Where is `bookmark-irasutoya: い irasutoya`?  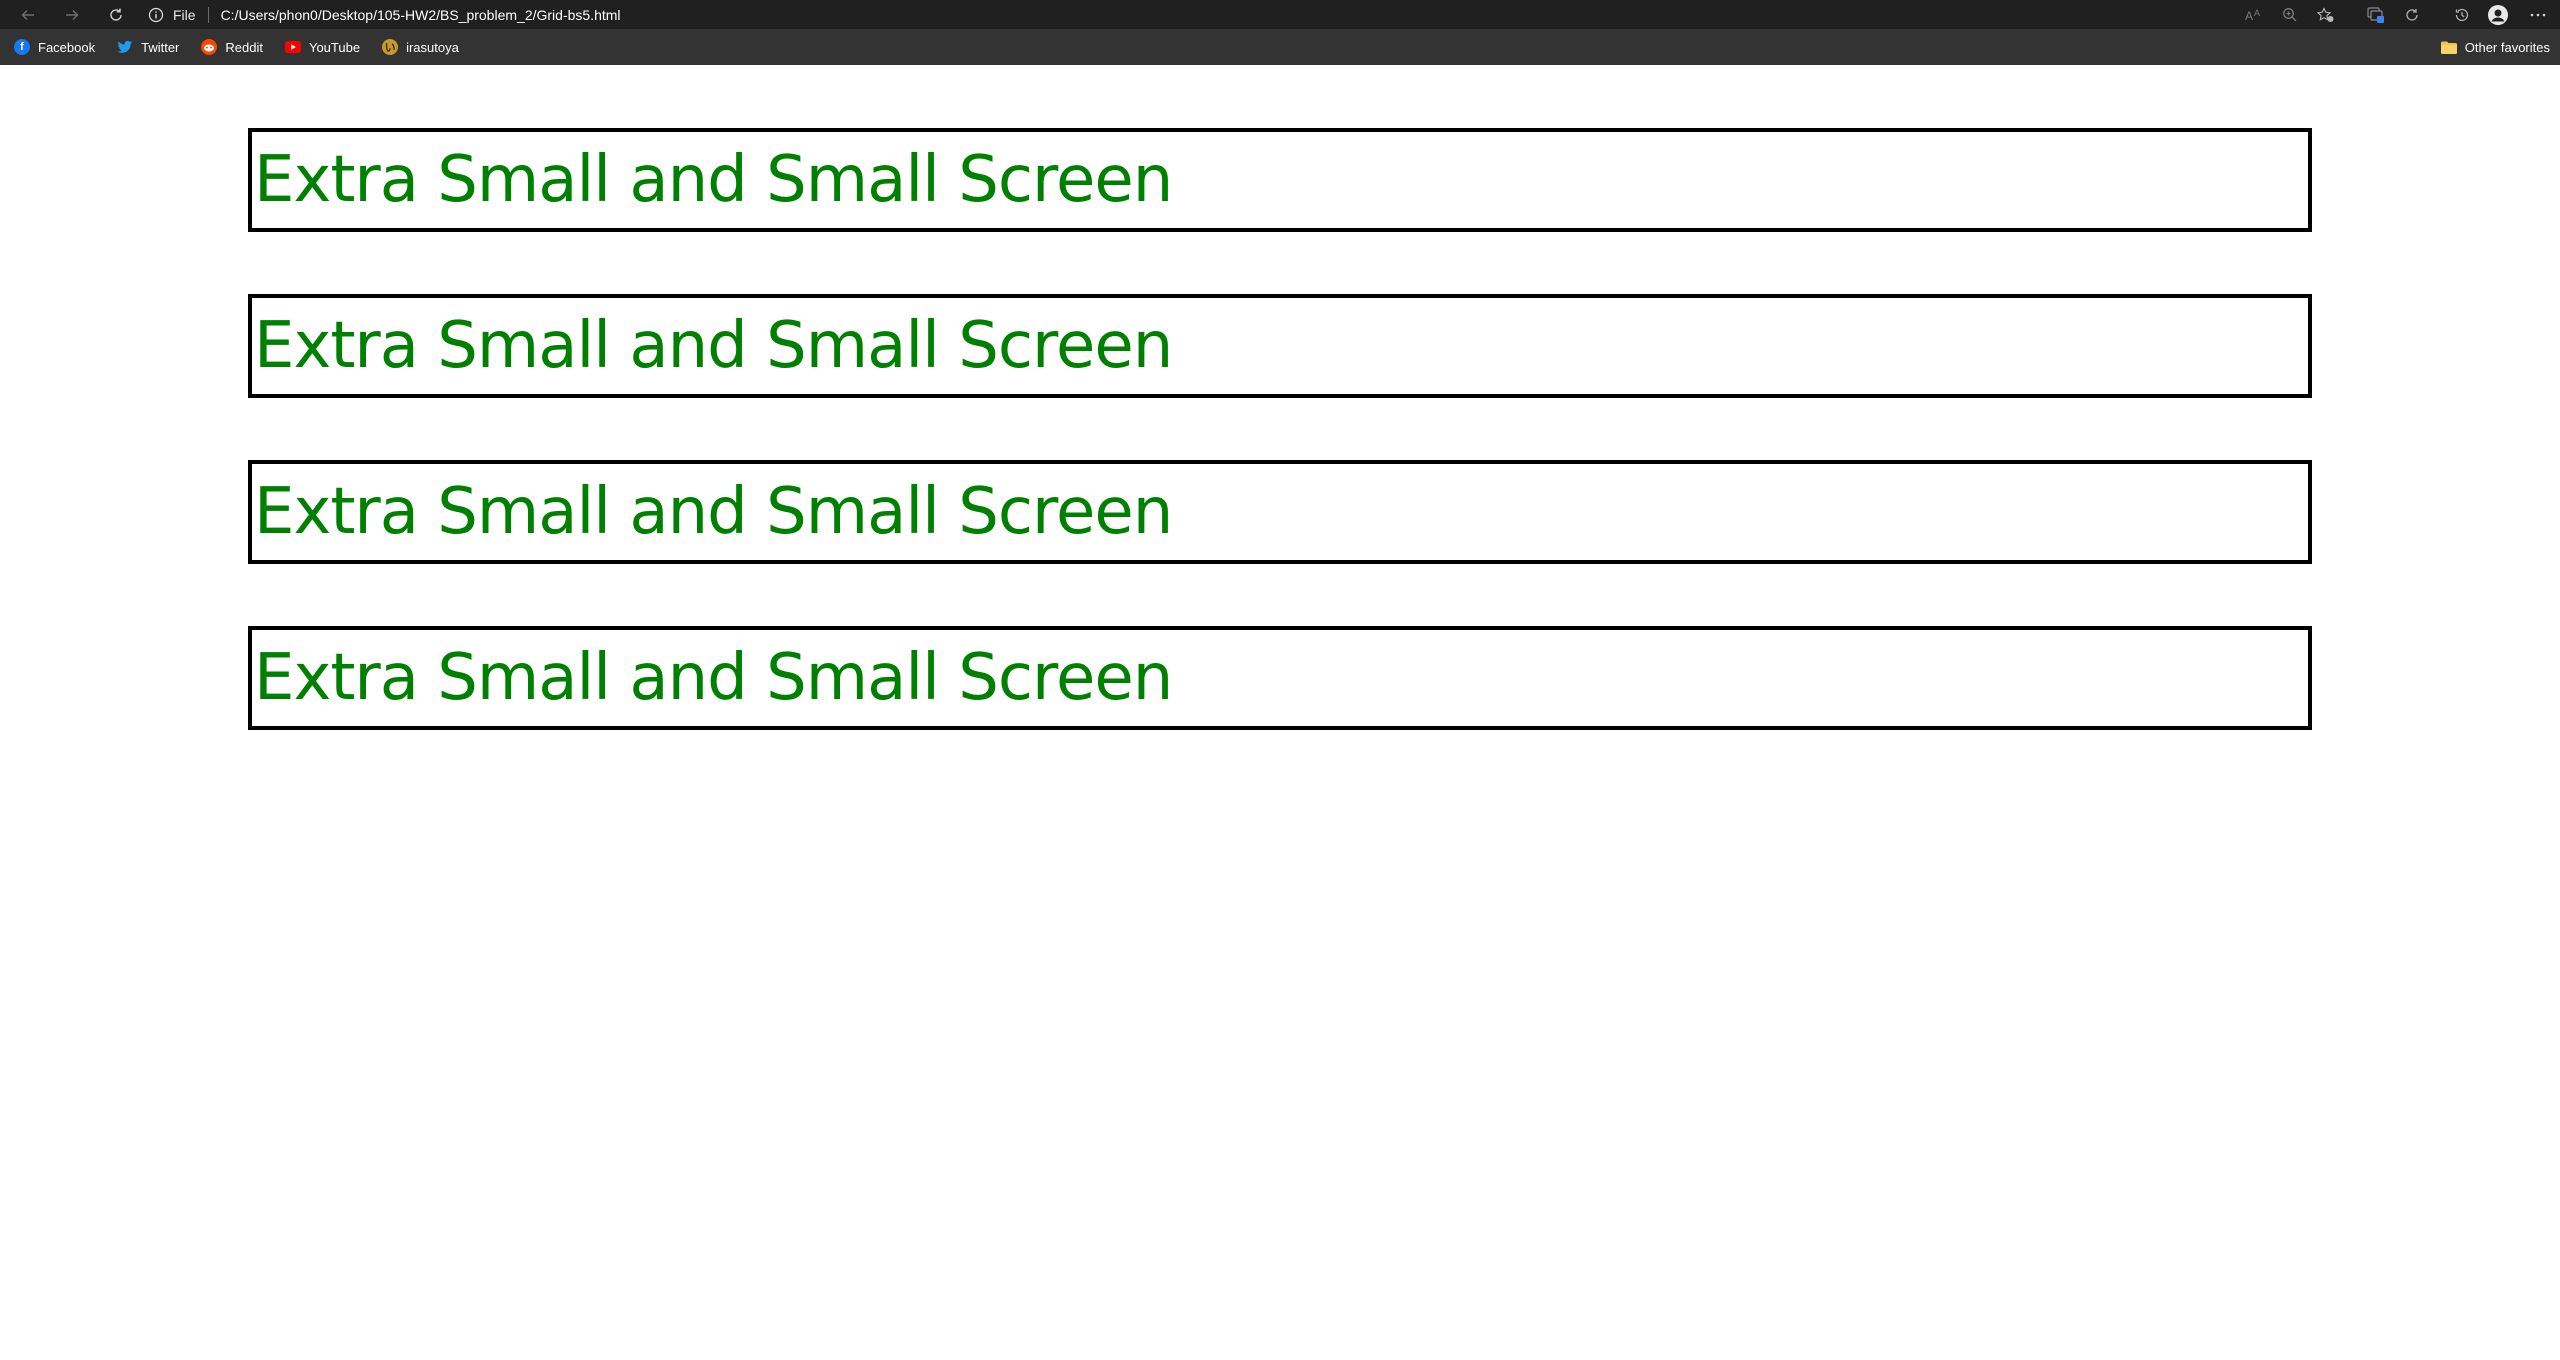
bookmark-irasutoya: い irasutoya is located at coordinates (420, 47).